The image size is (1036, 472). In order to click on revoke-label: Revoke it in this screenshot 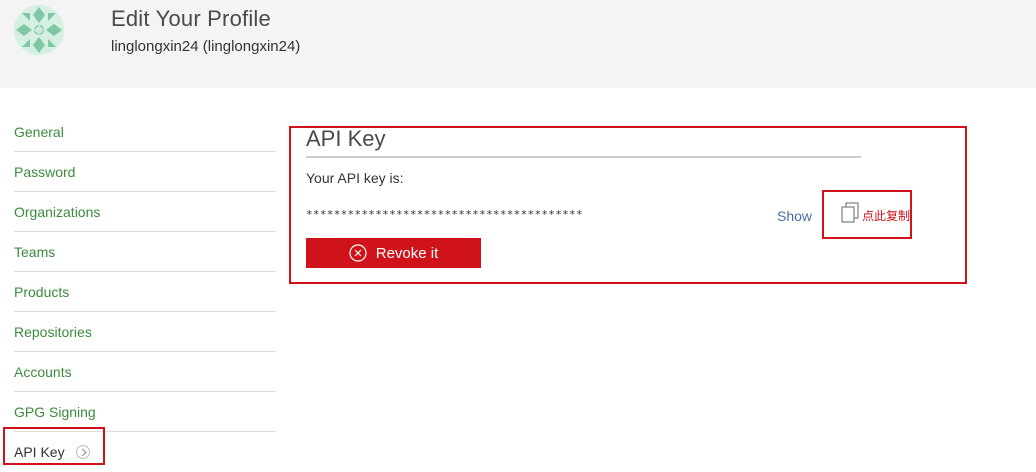, I will do `click(407, 253)`.